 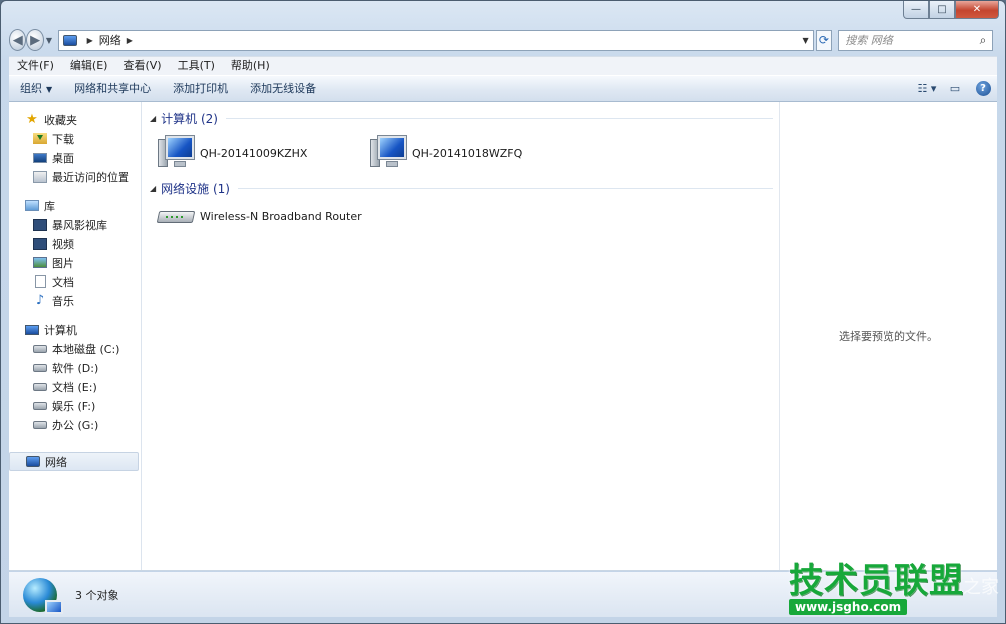 I want to click on nav-label: 音乐, so click(x=63, y=301).